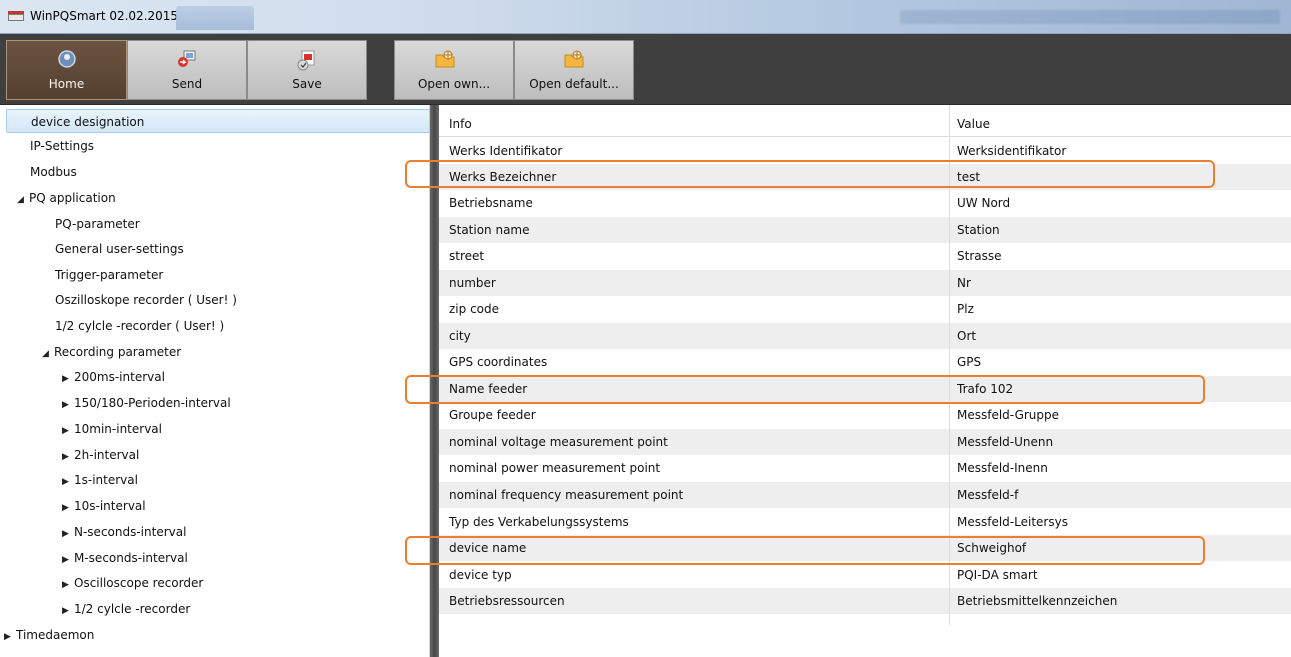 The height and width of the screenshot is (657, 1291). What do you see at coordinates (865, 362) in the screenshot?
I see `table-row: GPS coordinates GPS` at bounding box center [865, 362].